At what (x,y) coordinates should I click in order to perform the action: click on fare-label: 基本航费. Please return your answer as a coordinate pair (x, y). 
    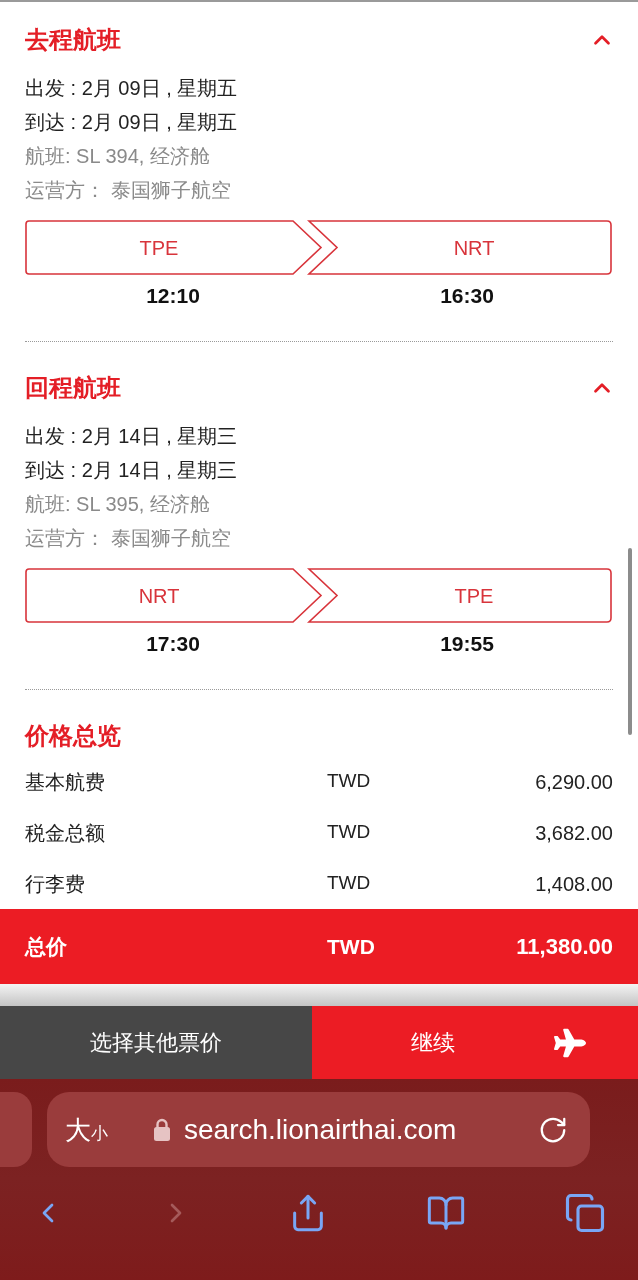
    Looking at the image, I should click on (65, 782).